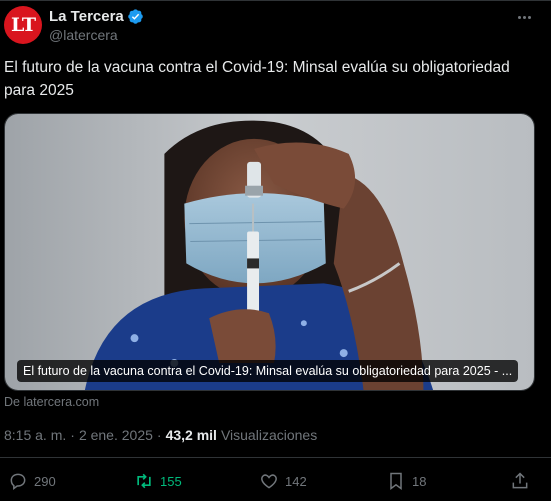  What do you see at coordinates (83, 35) in the screenshot?
I see `account-handle: @latercera` at bounding box center [83, 35].